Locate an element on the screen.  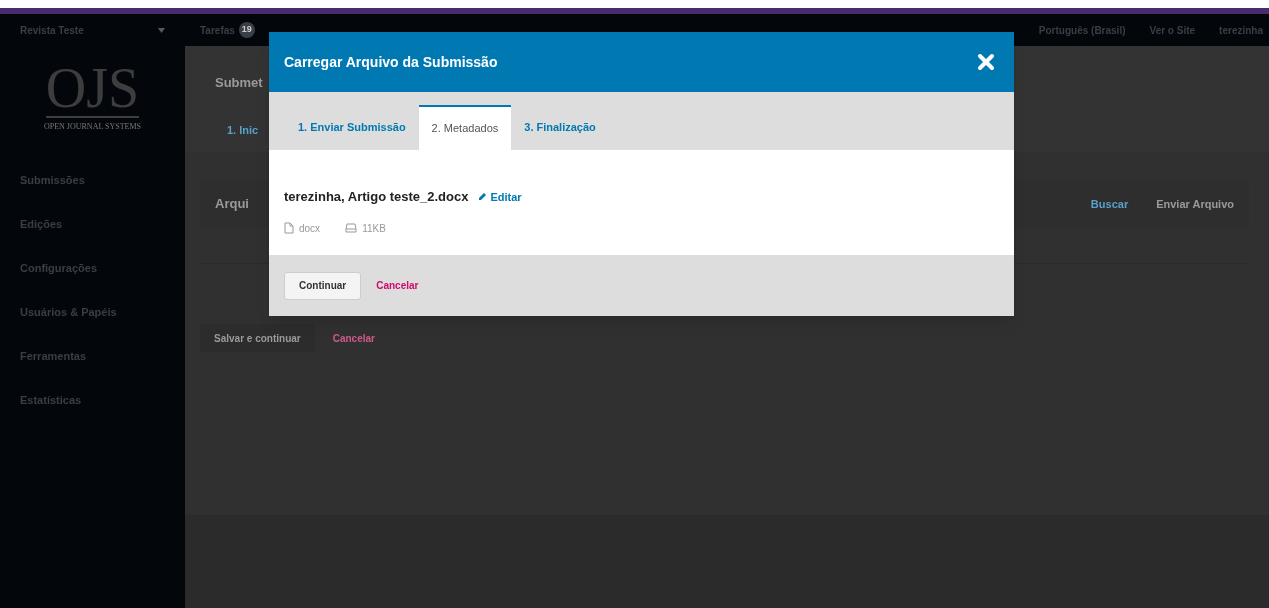
continue-button: Continuar is located at coordinates (323, 285).